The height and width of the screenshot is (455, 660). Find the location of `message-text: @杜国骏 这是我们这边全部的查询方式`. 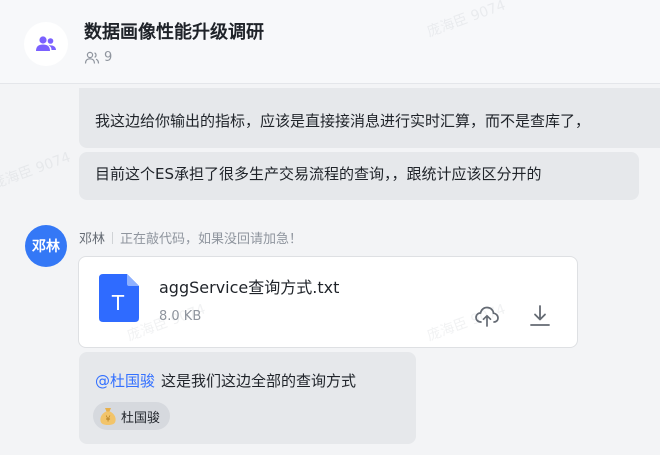

message-text: @杜国骏 这是我们这边全部的查询方式 is located at coordinates (225, 380).